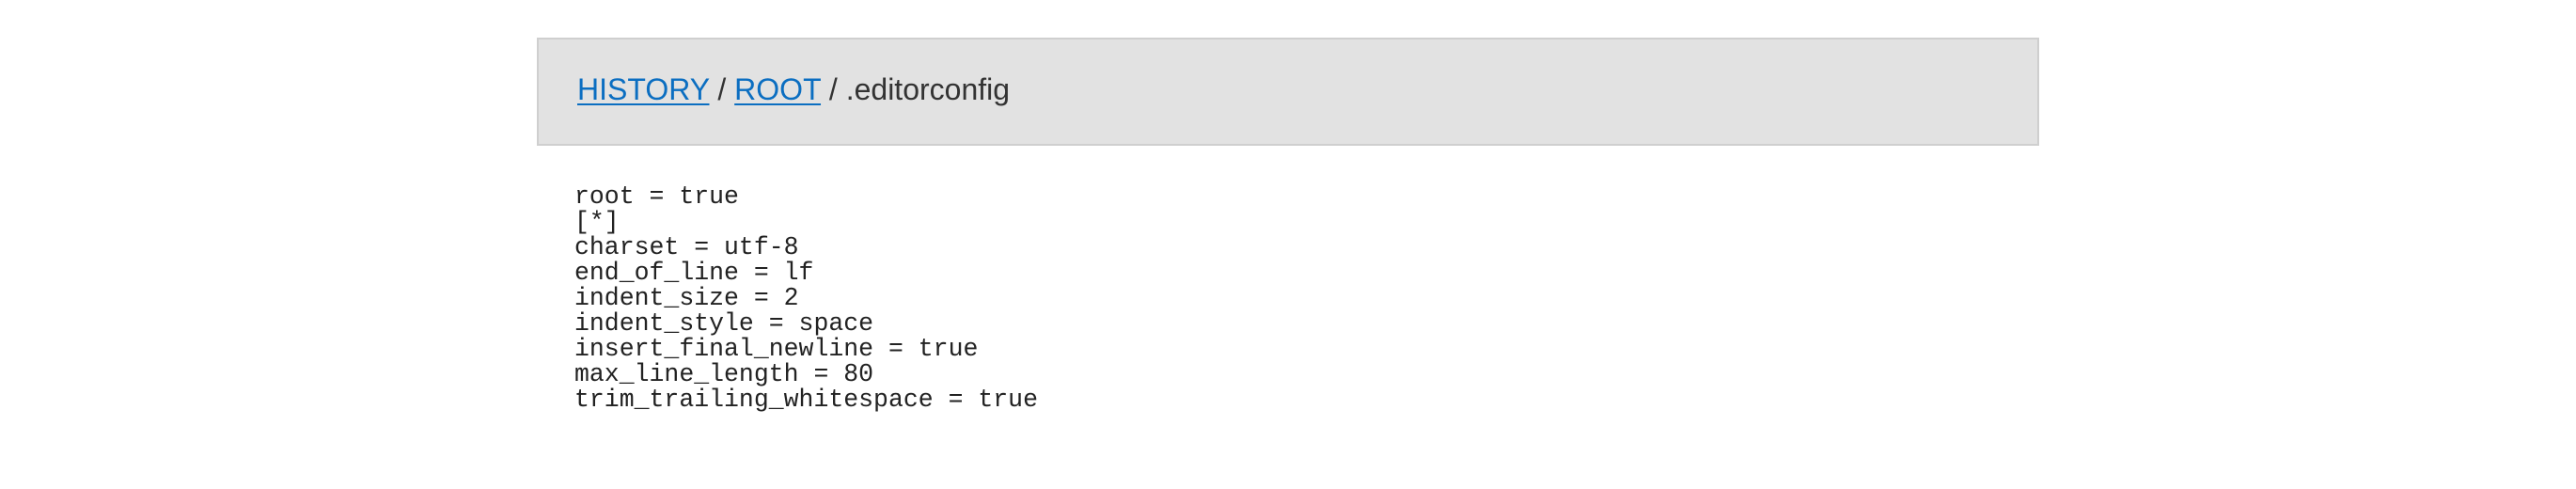 This screenshot has width=2576, height=489. I want to click on code-line: root = true, so click(656, 196).